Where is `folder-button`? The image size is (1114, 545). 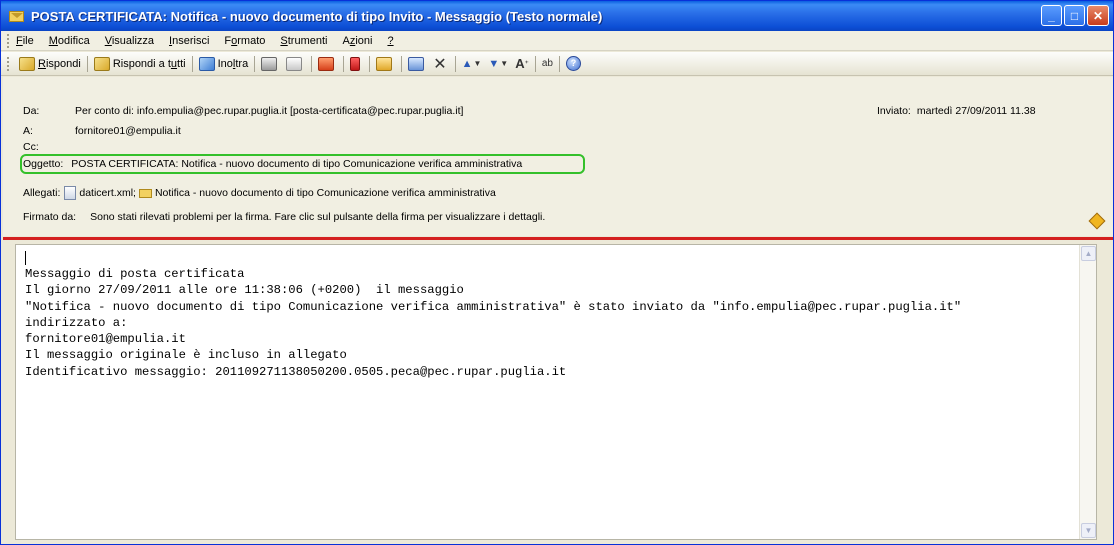
folder-button is located at coordinates (385, 64).